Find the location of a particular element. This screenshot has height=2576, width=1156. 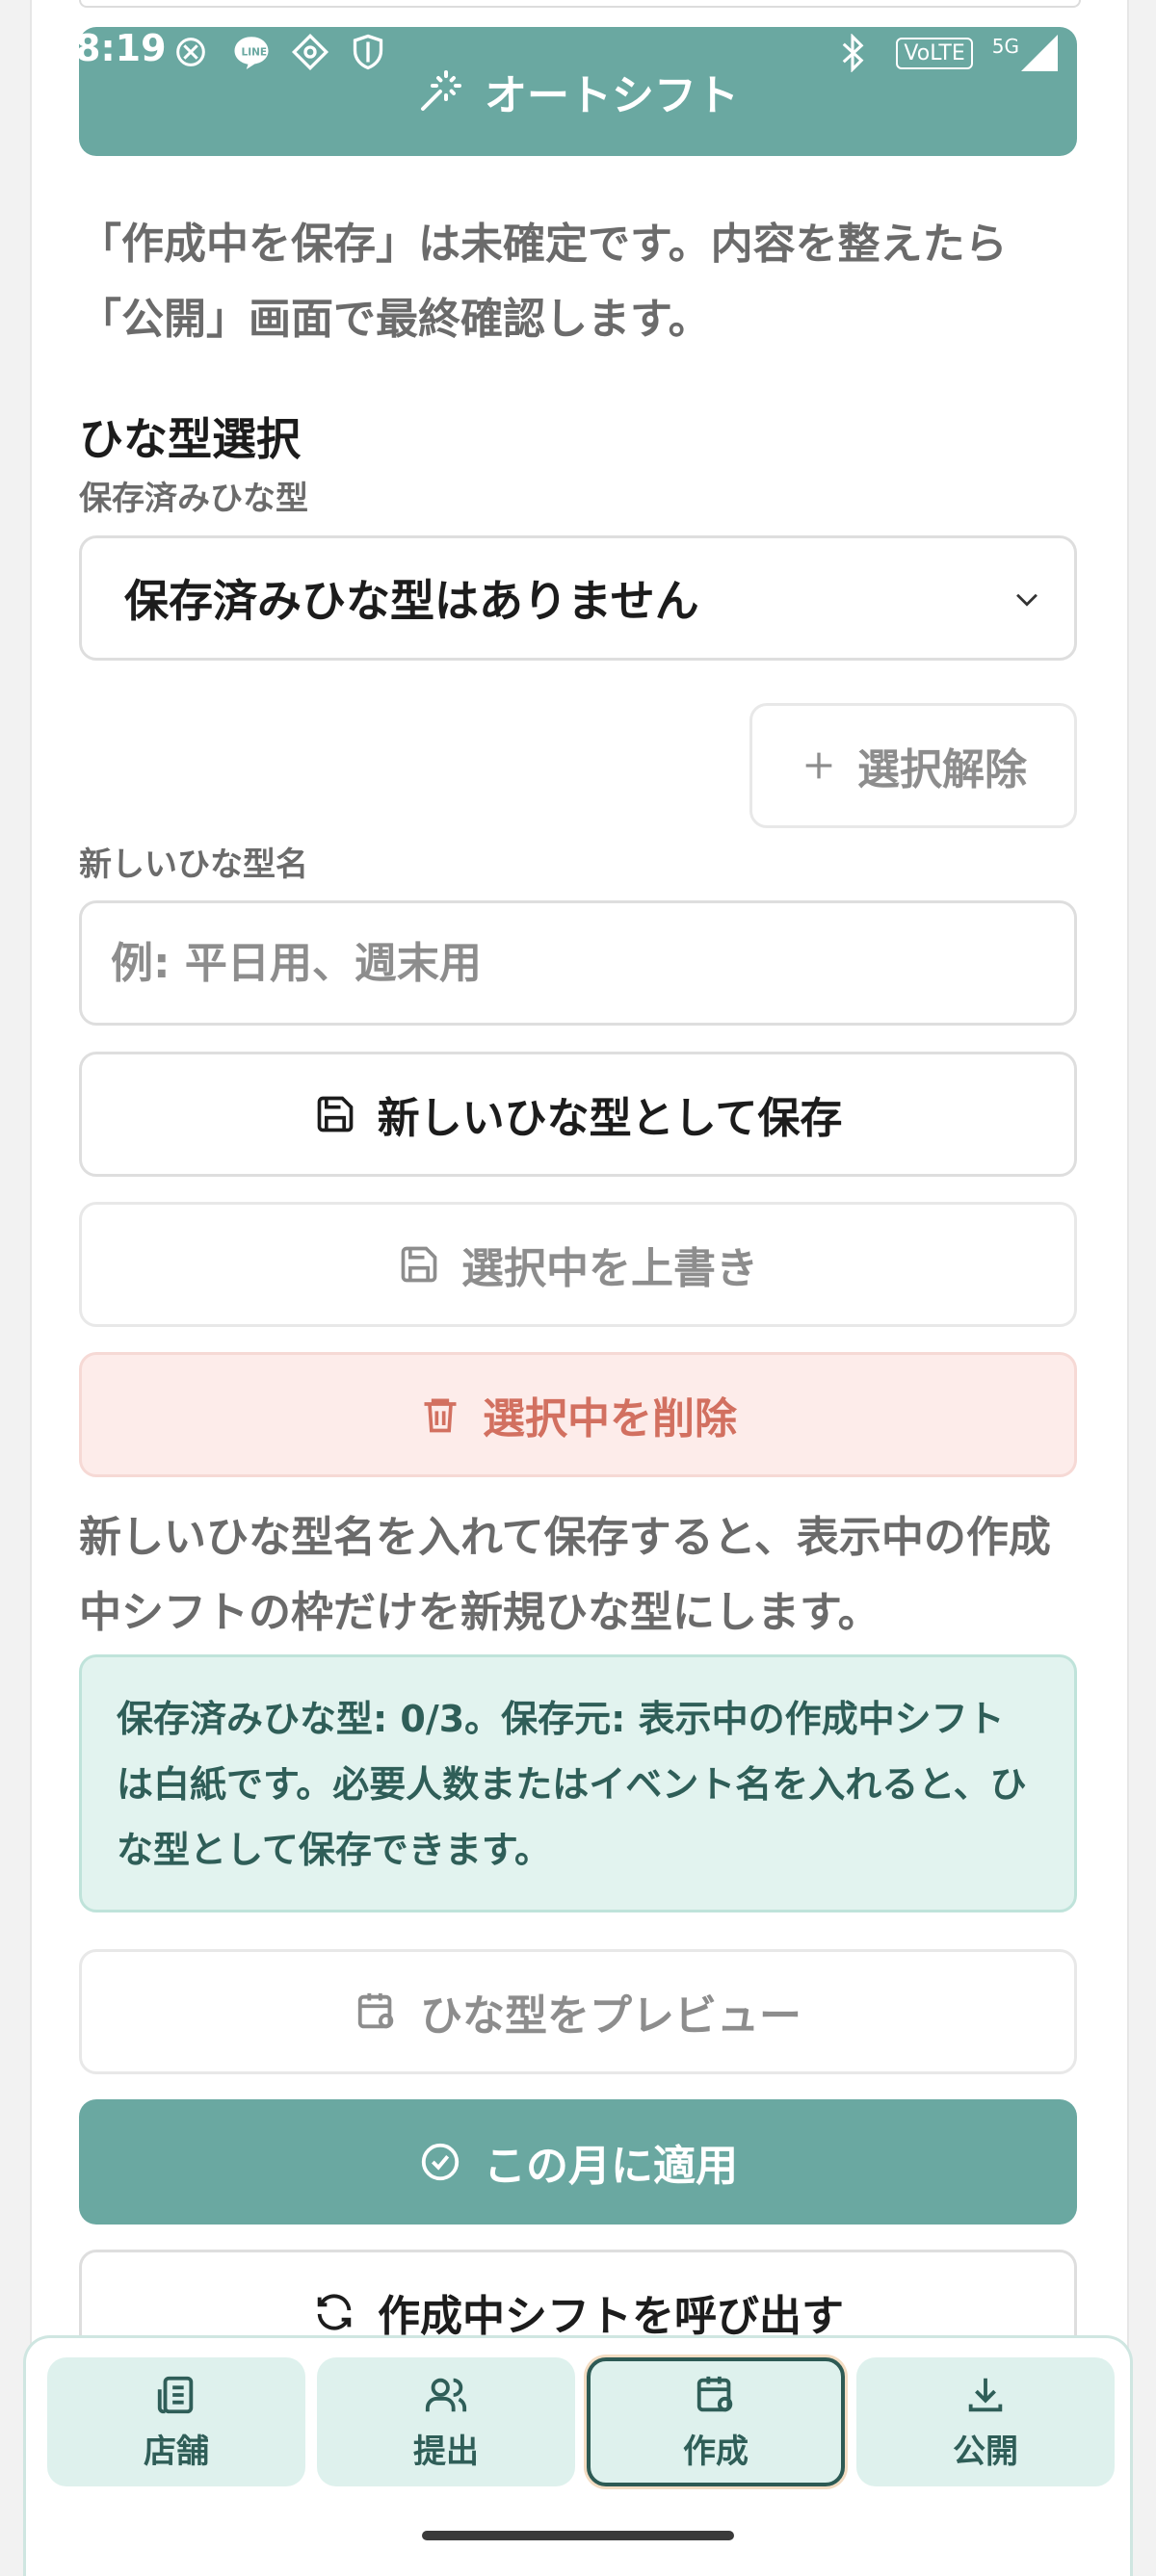

deselect-button: 選択解除 is located at coordinates (913, 765).